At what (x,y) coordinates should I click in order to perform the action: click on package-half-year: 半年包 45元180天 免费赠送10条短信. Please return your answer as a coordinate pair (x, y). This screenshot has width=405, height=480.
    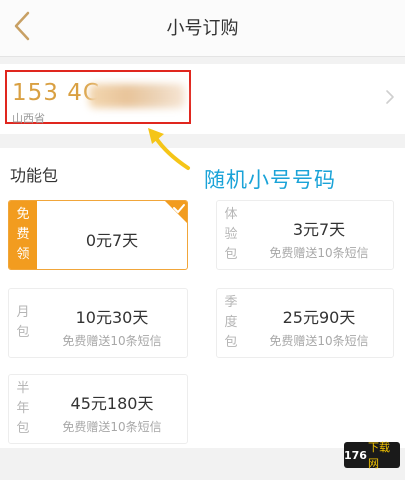
    Looking at the image, I should click on (98, 409).